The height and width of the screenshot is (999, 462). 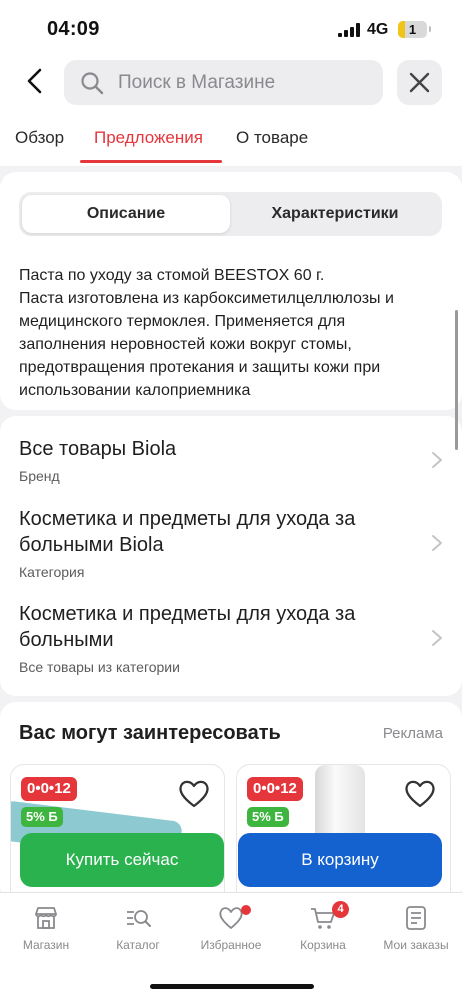 I want to click on network-type: 4G, so click(x=378, y=29).